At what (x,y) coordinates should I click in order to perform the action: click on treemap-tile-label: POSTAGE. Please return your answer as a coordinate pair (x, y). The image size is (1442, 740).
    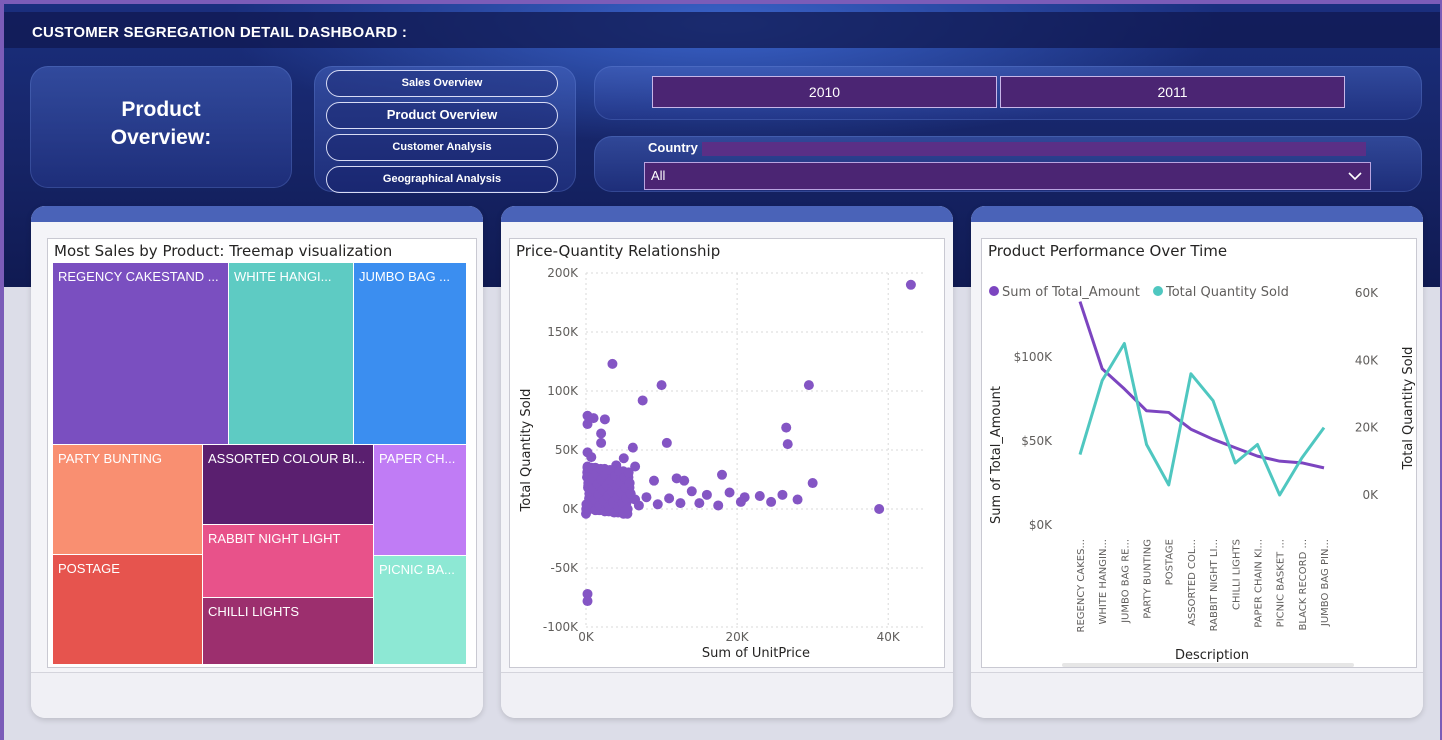
    Looking at the image, I should click on (89, 568).